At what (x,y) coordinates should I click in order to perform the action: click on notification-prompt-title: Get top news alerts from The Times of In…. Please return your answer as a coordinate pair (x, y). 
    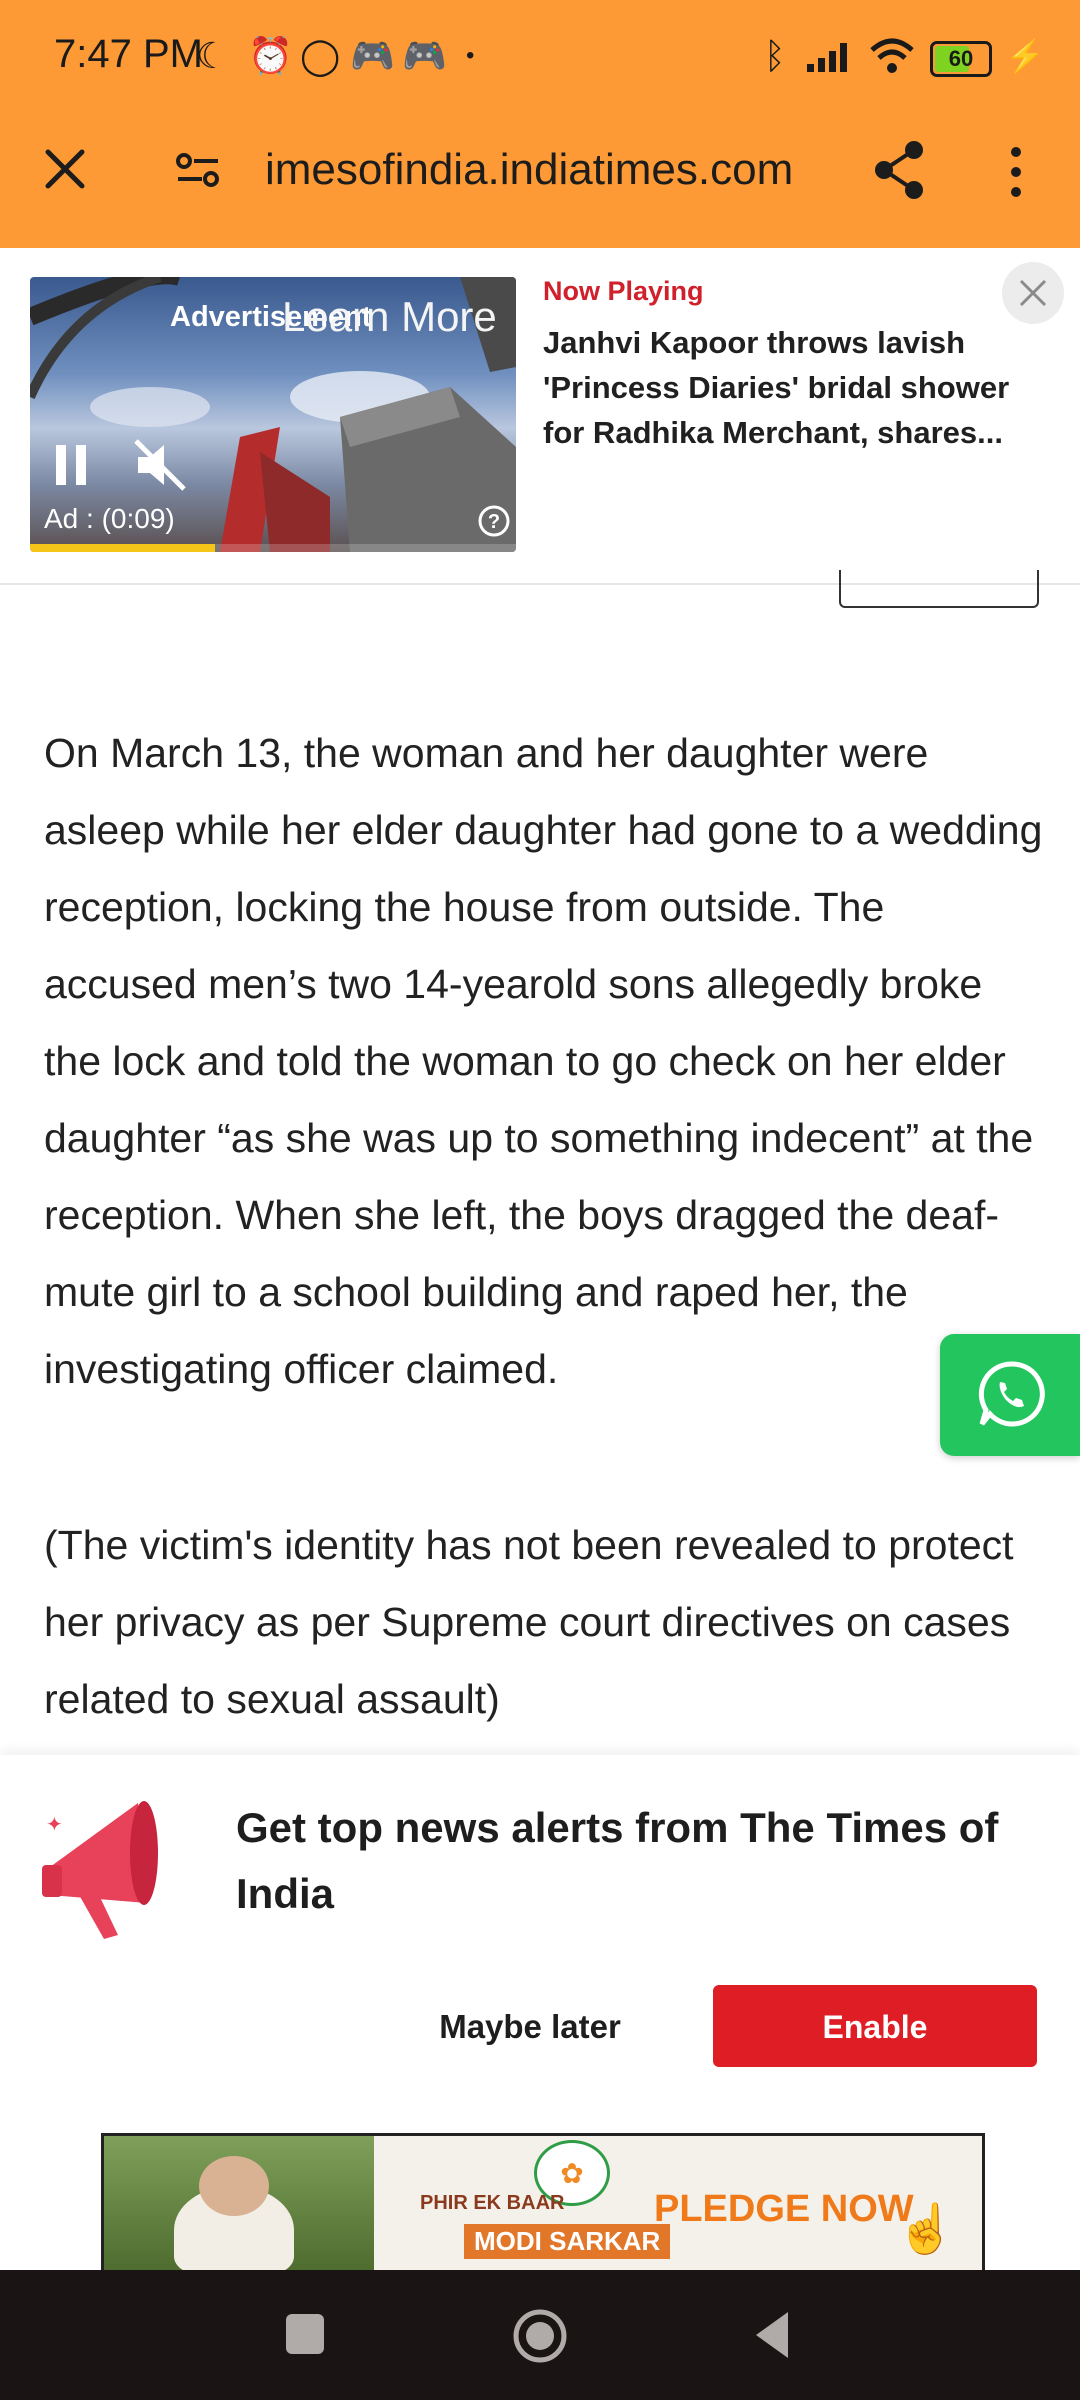
    Looking at the image, I should click on (617, 1860).